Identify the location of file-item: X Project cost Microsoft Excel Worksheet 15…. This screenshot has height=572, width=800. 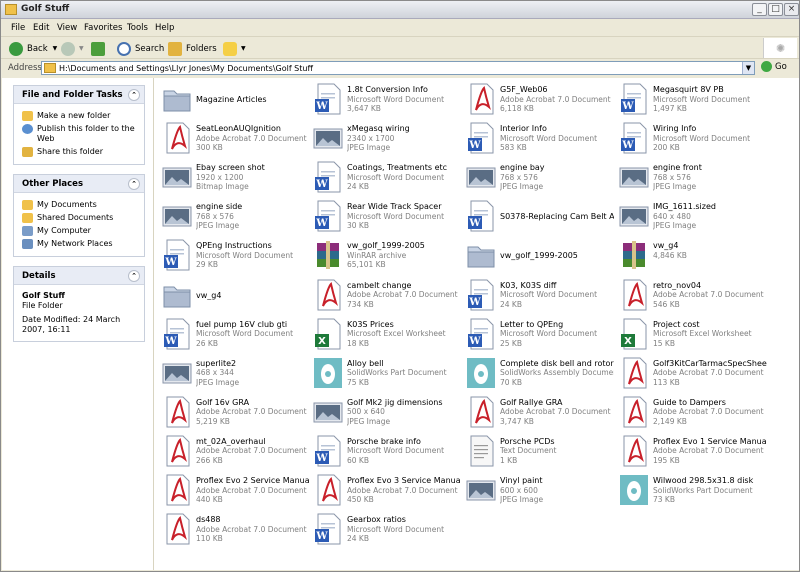
(691, 336).